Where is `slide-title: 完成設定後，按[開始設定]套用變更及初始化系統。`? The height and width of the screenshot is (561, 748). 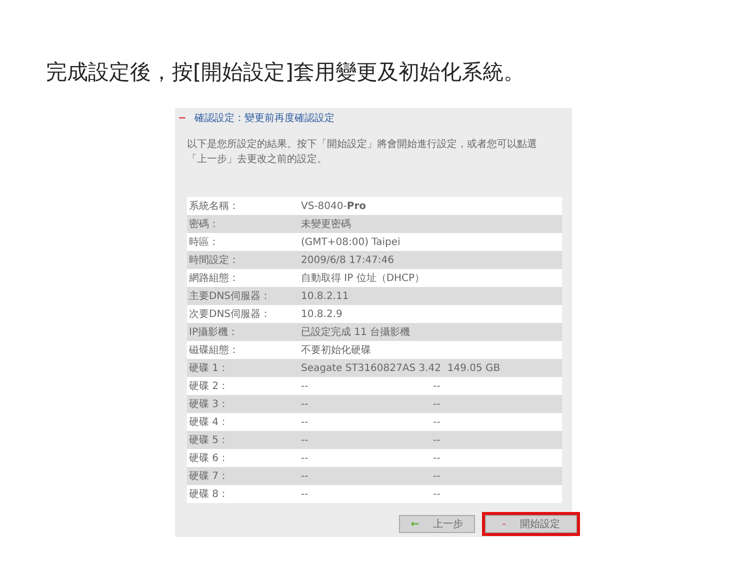
slide-title: 完成設定後，按[開始設定]套用變更及初始化系統。 is located at coordinates (285, 72).